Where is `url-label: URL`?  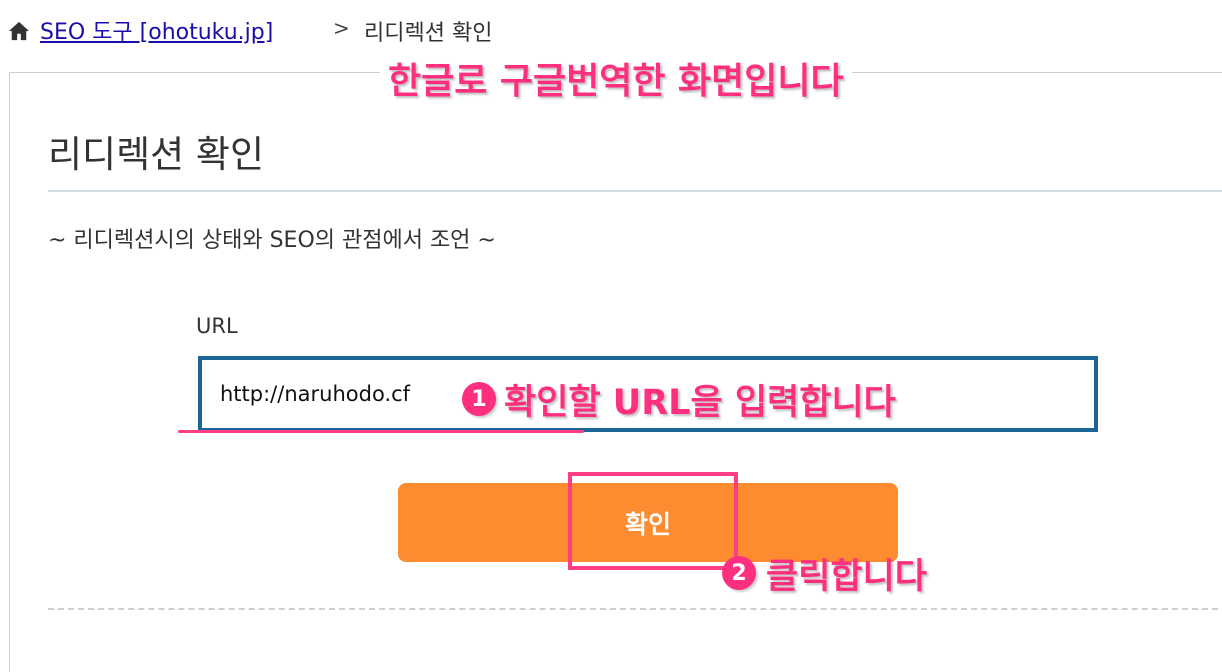 url-label: URL is located at coordinates (217, 326).